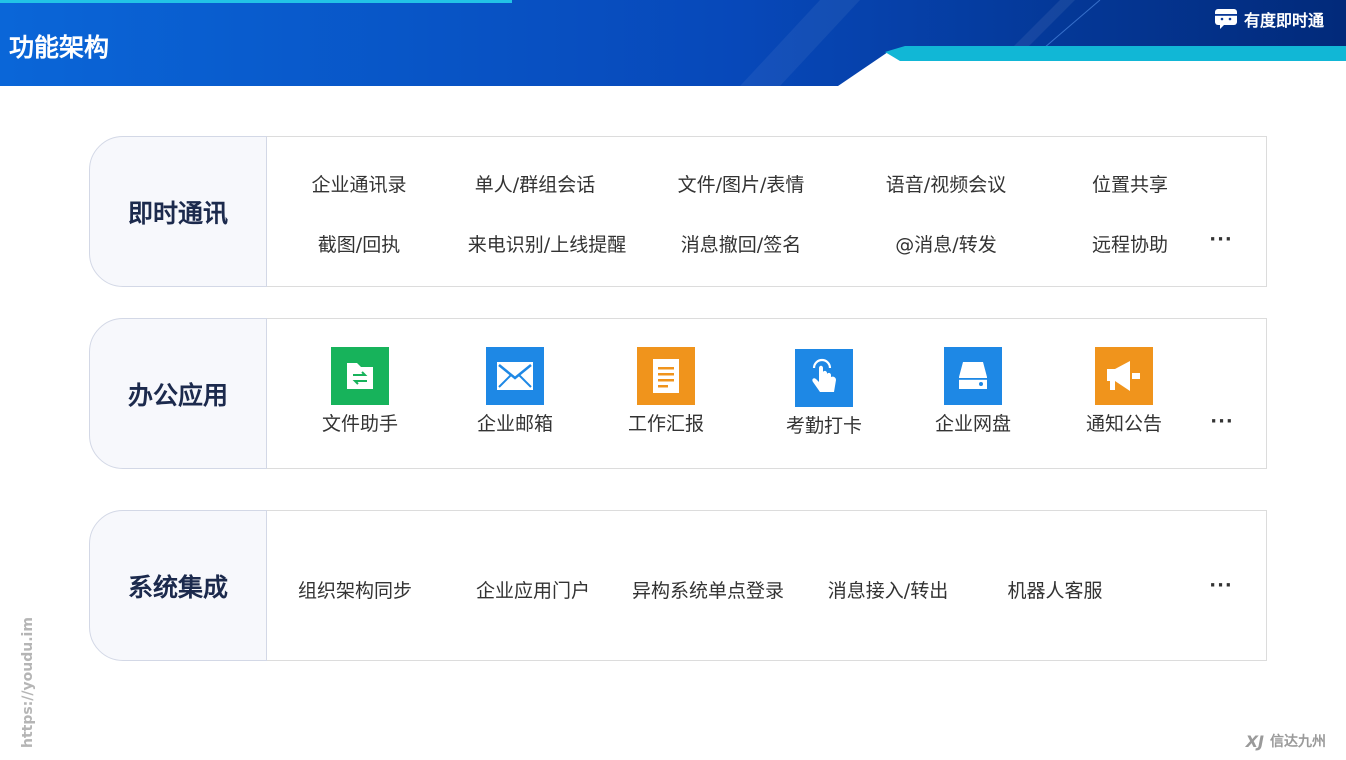 Image resolution: width=1346 pixels, height=760 pixels. What do you see at coordinates (359, 424) in the screenshot?
I see `app-label: 文件助手` at bounding box center [359, 424].